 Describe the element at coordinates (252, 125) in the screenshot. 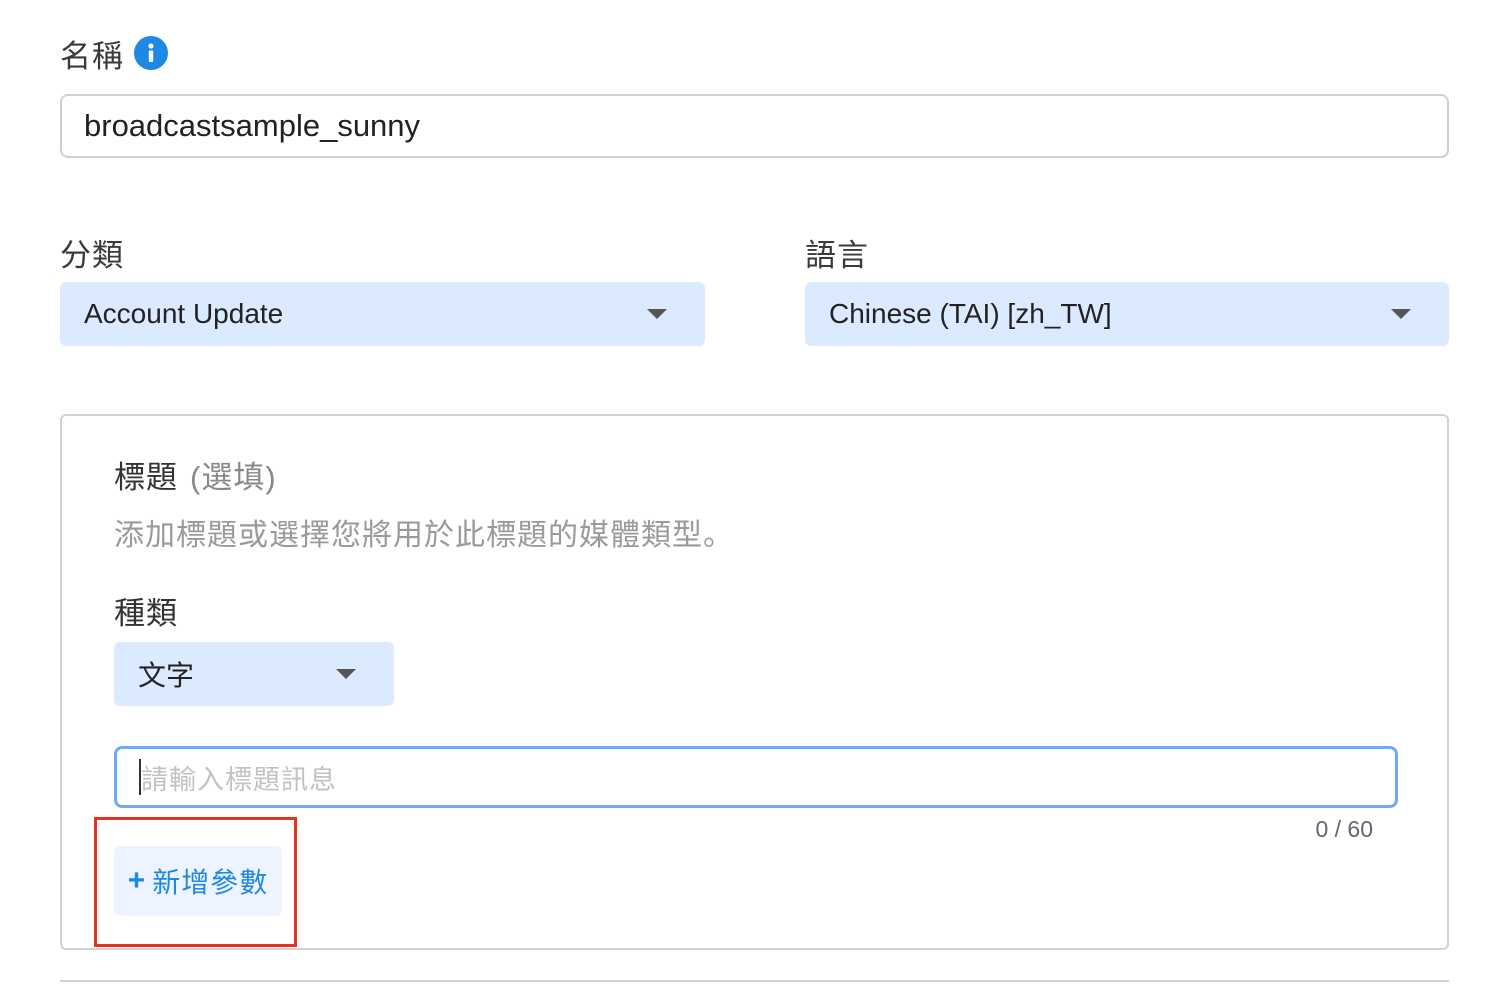

I see `name-input-value: broadcastsample_sunny` at that location.